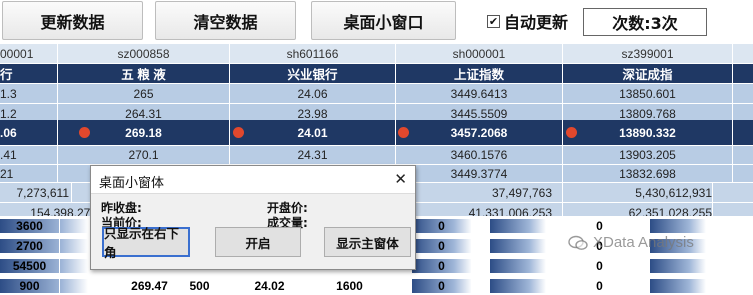  I want to click on depth-value: 900, so click(30, 285).